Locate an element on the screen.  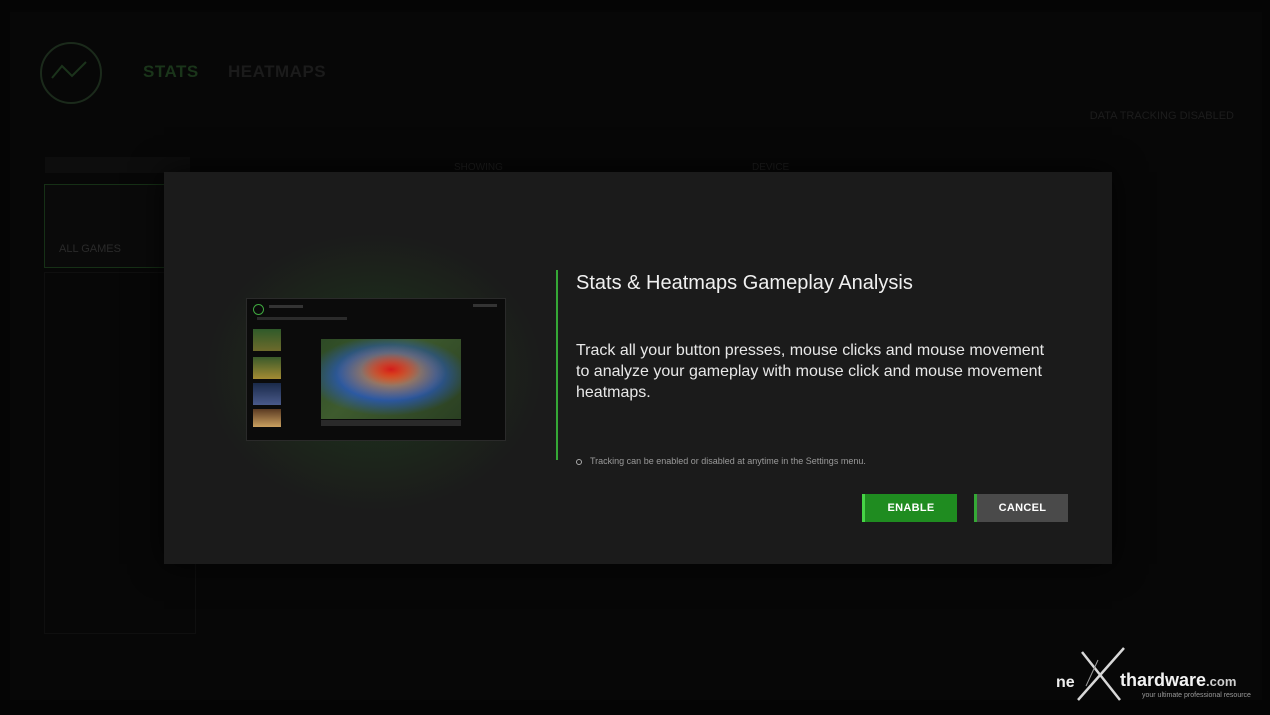
cancel-button: CANCEL is located at coordinates (1021, 508).